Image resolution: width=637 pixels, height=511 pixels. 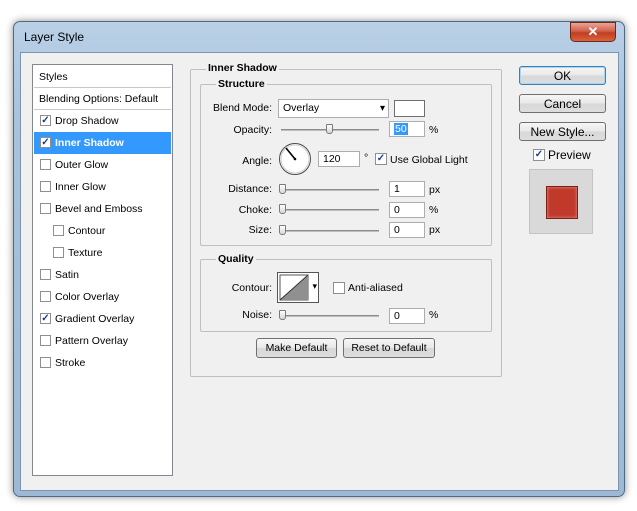 What do you see at coordinates (282, 189) in the screenshot?
I see `distance-slider-thumb` at bounding box center [282, 189].